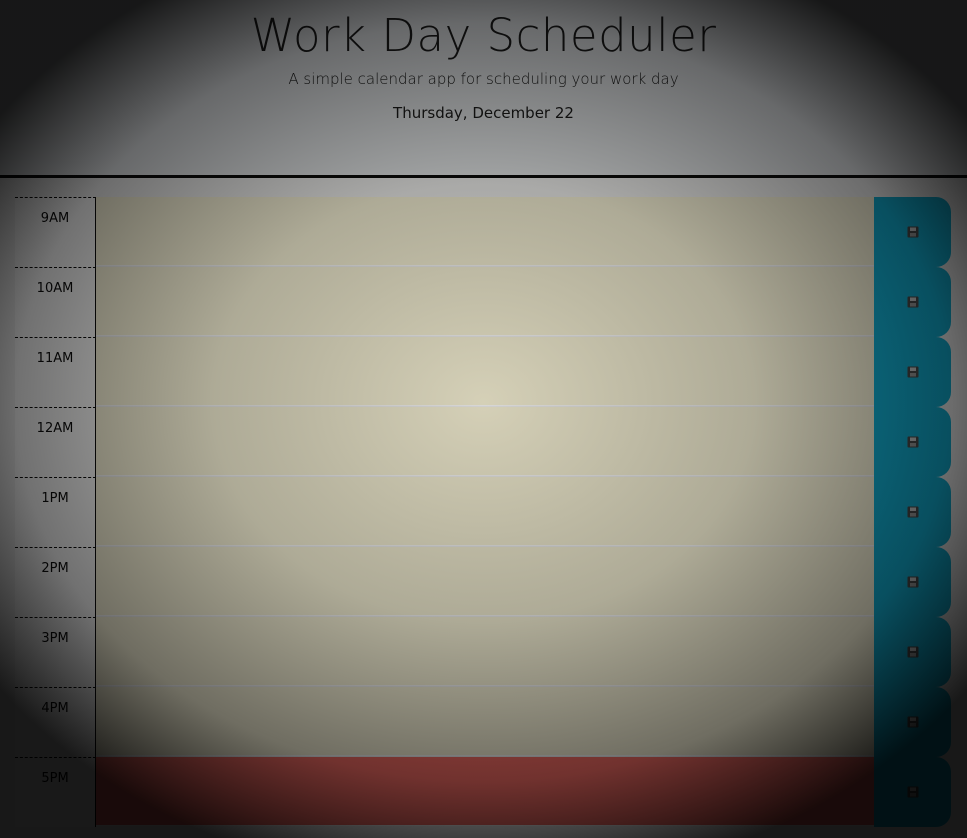 Image resolution: width=967 pixels, height=838 pixels. I want to click on hour-label: 11AM, so click(55, 372).